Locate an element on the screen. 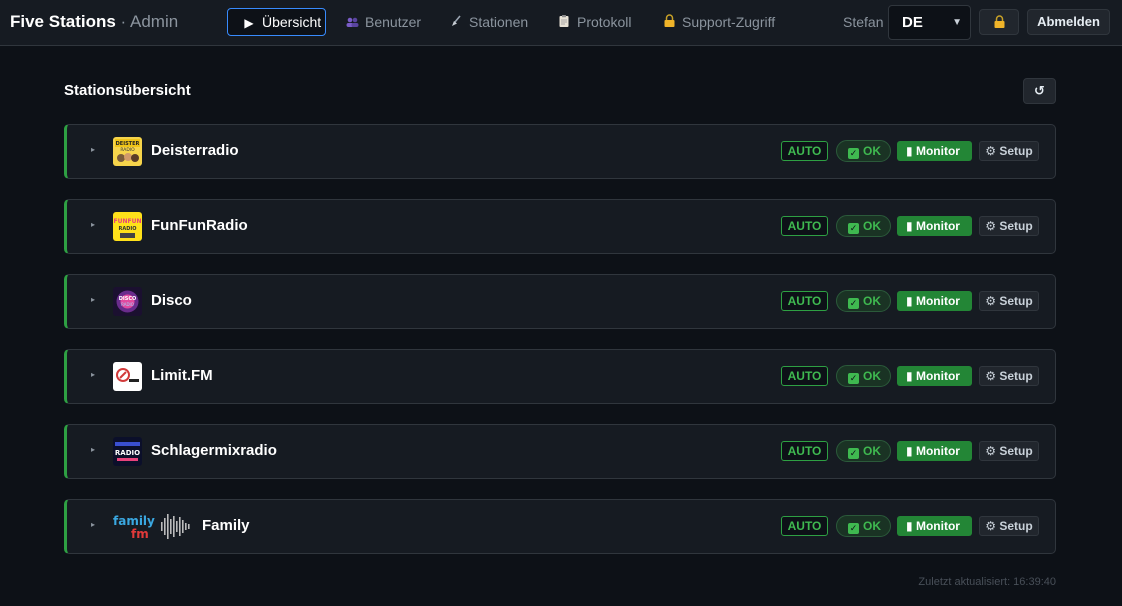  language-select: DE ▼ is located at coordinates (929, 22).